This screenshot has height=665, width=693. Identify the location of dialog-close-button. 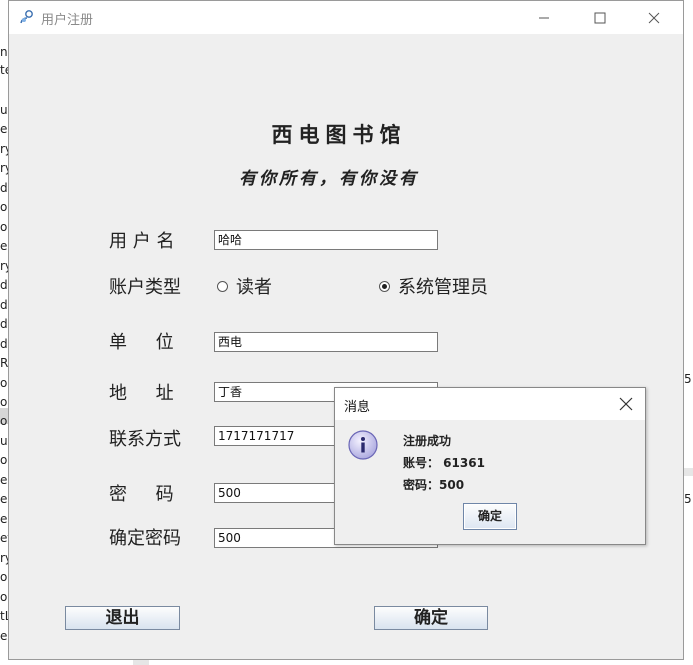
(626, 404).